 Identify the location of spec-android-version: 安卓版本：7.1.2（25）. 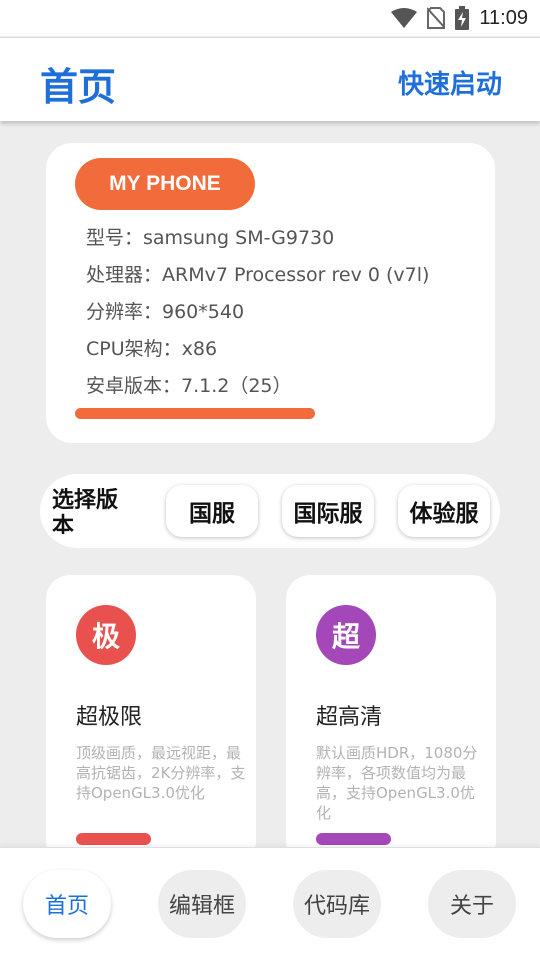
(189, 386).